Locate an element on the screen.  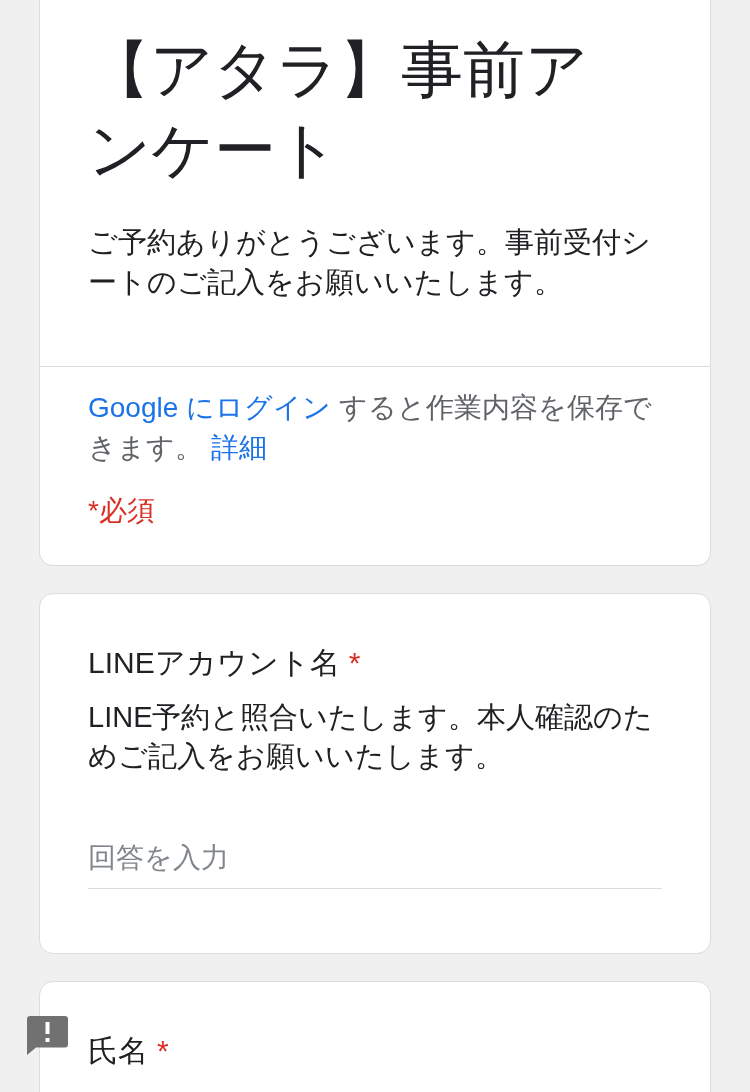
question-description: LINE予約と照合いたします。本人確認のためご記入をお願いいたします。 is located at coordinates (371, 737).